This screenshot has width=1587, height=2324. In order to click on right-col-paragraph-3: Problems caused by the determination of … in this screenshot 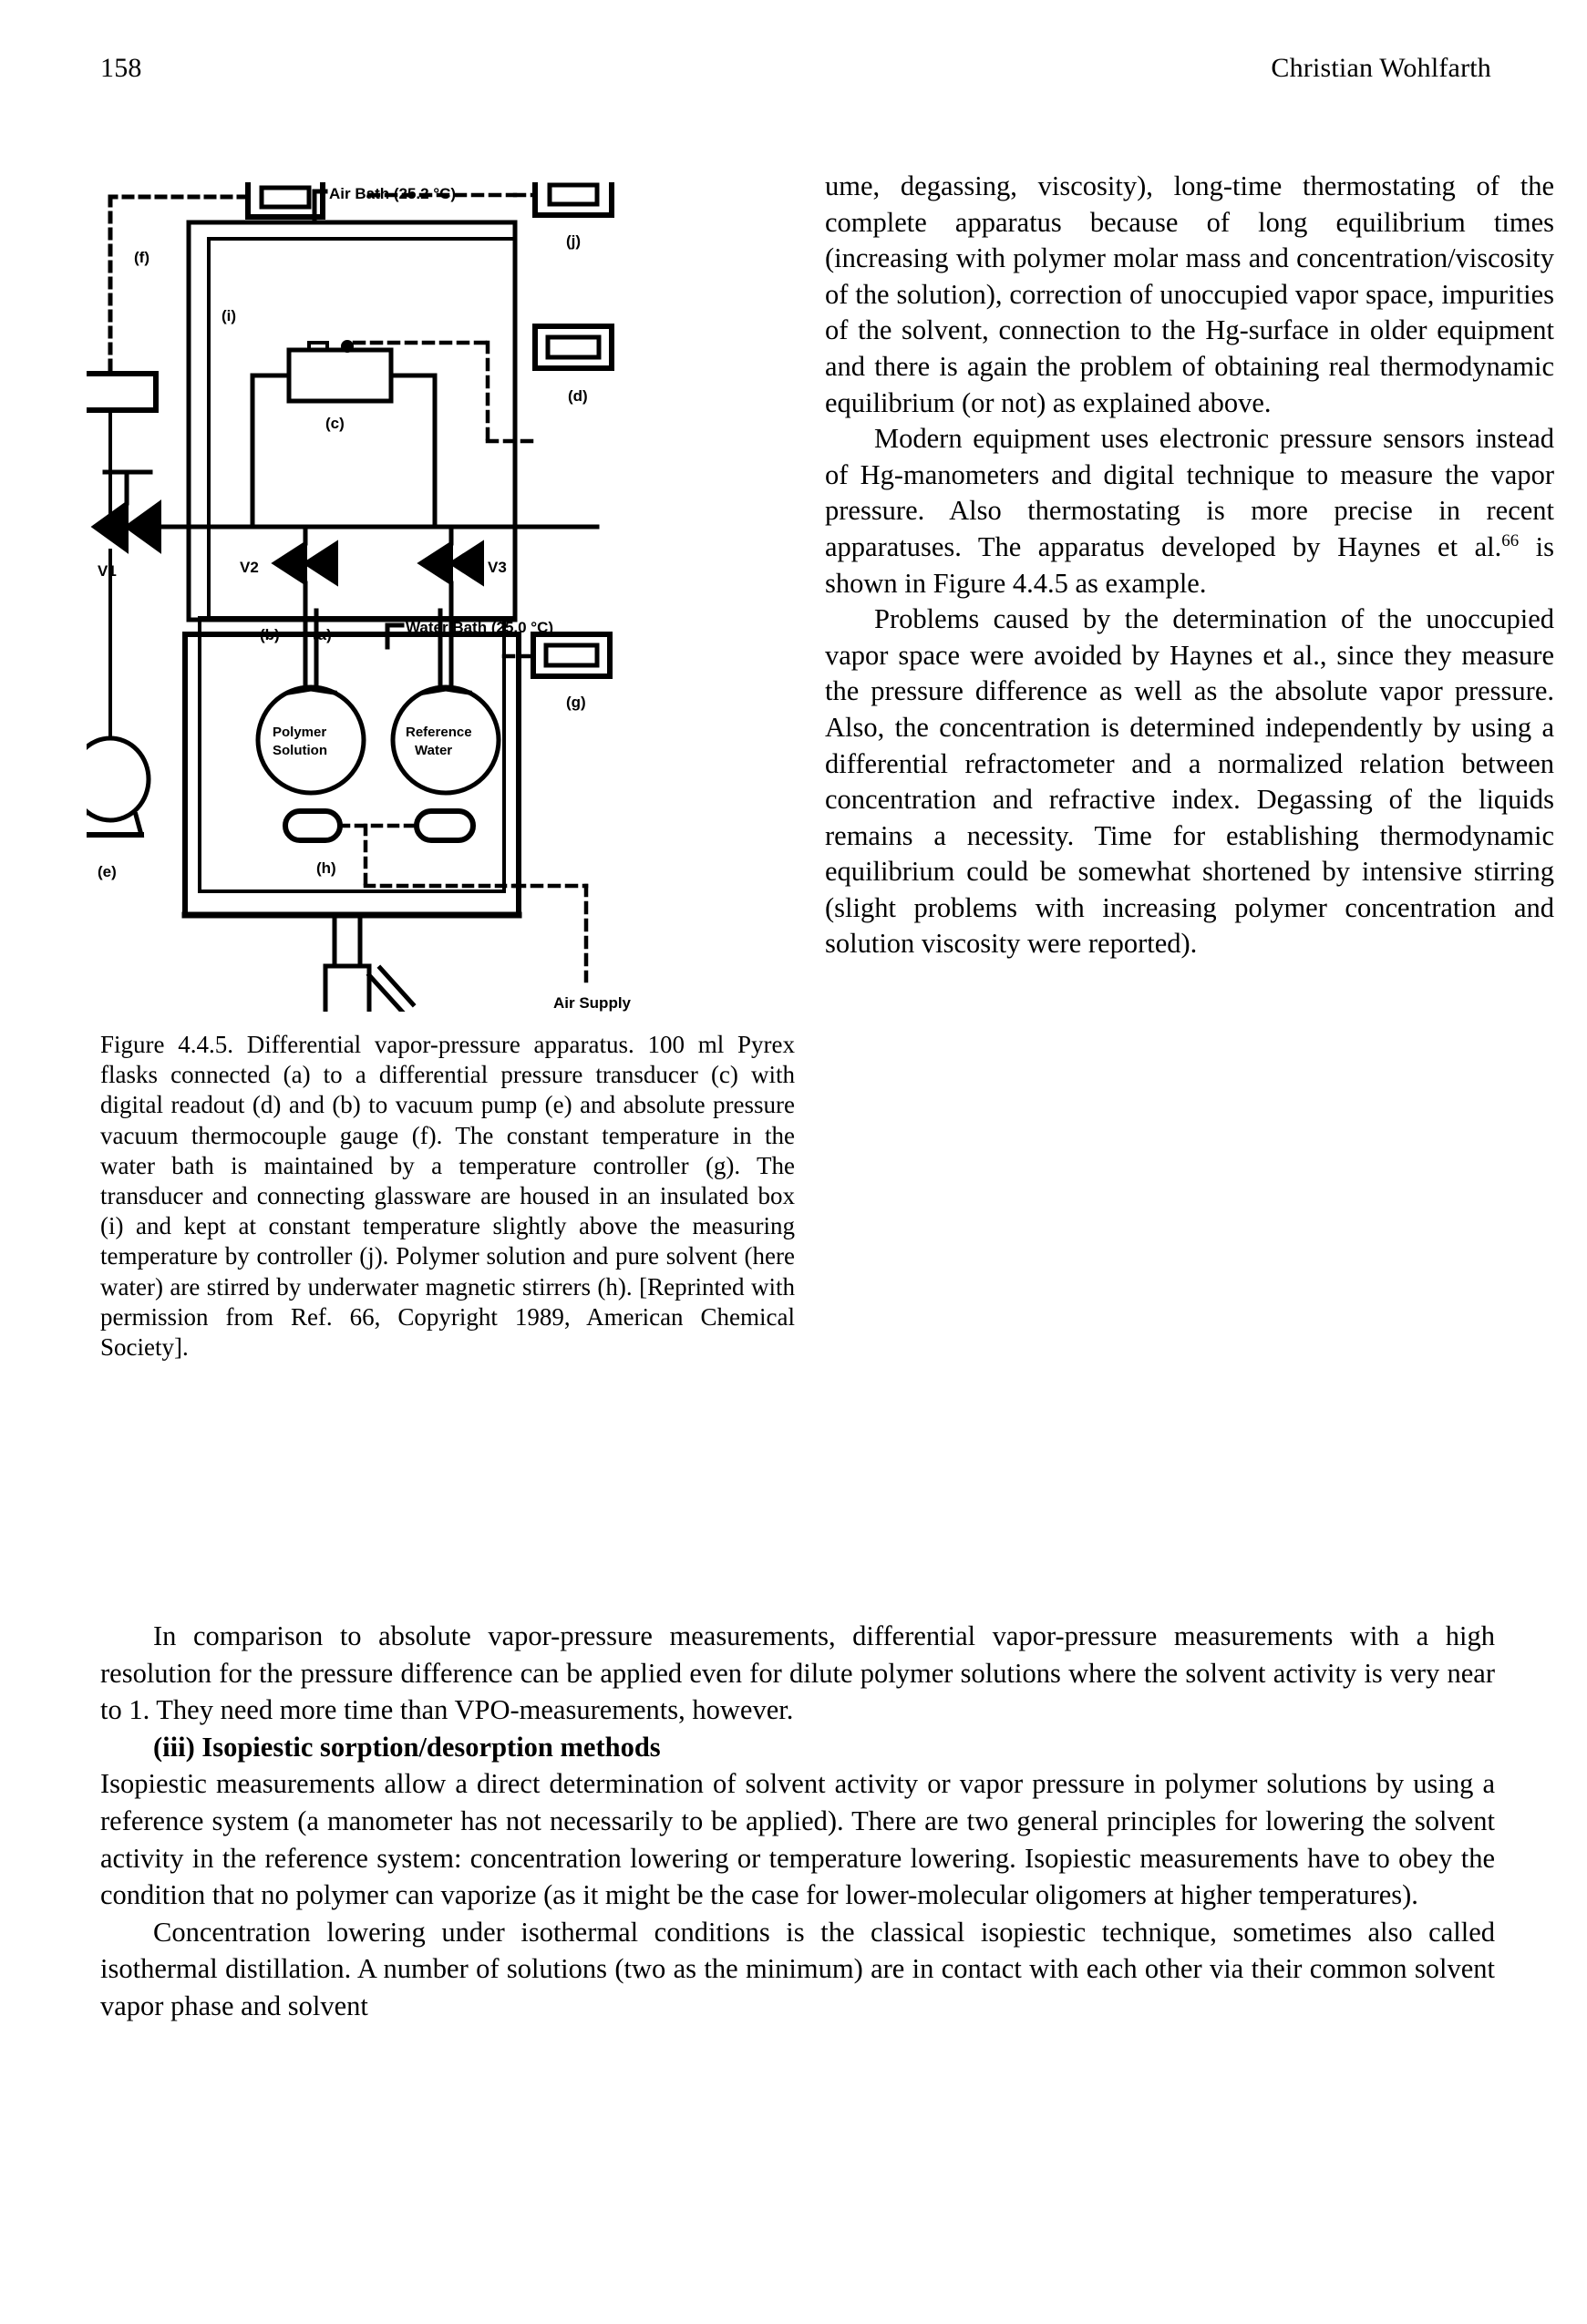, I will do `click(1189, 781)`.